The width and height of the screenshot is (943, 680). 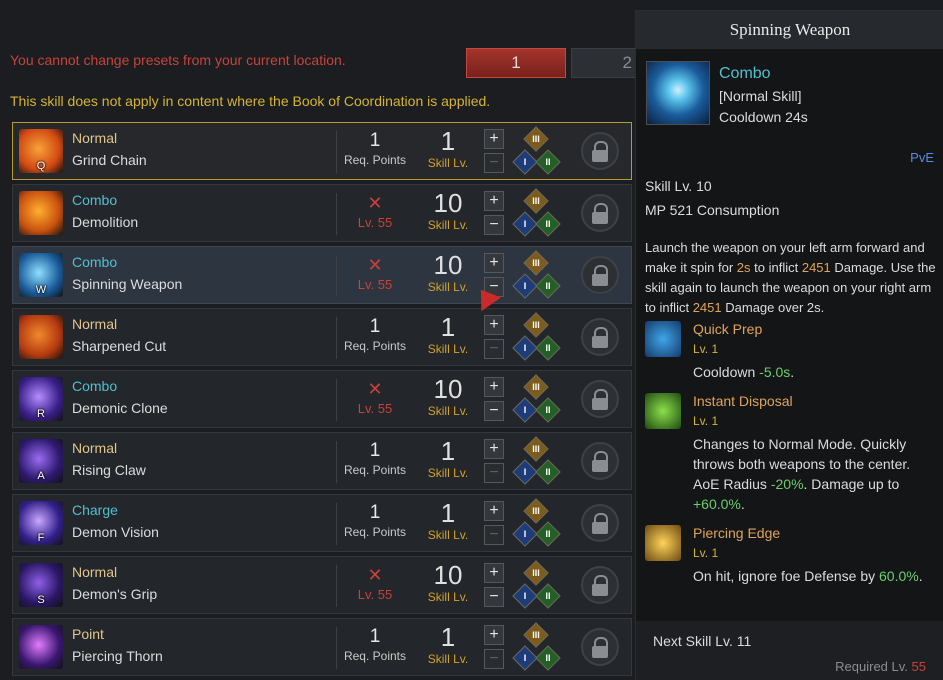 I want to click on skill-icon: S, so click(x=41, y=585).